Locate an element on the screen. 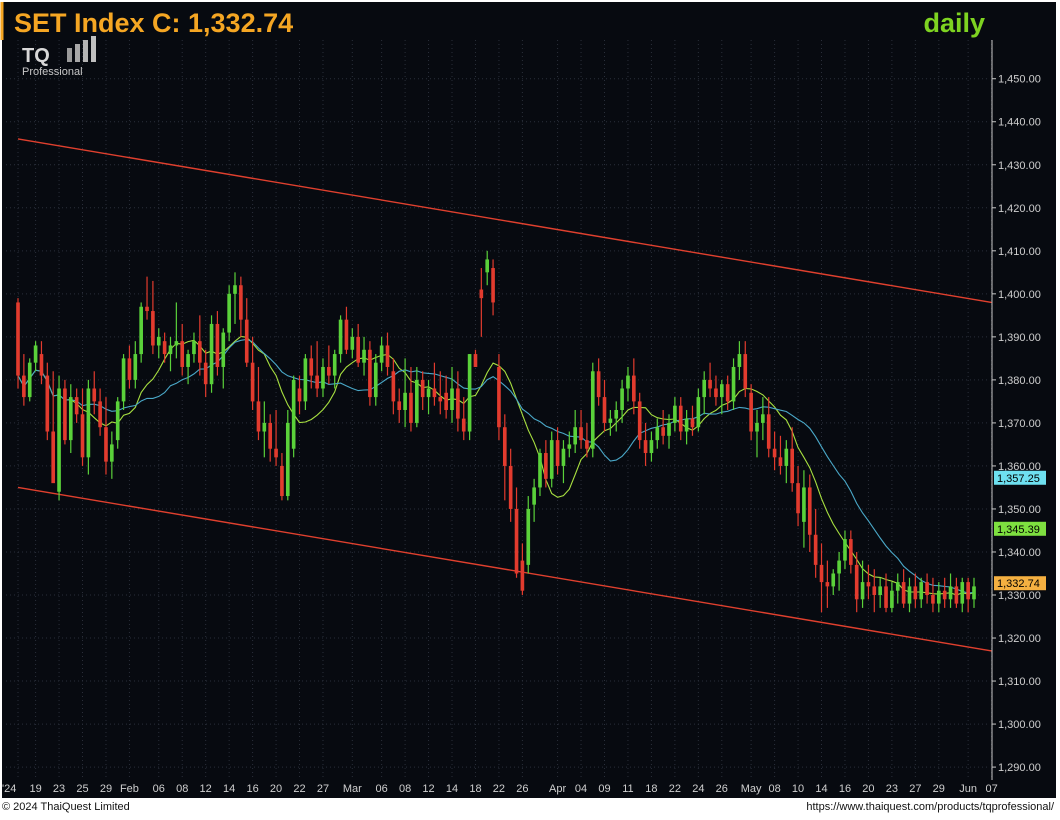 The width and height of the screenshot is (1060, 820). y-tick-label: 1,370.00 is located at coordinates (1019, 424).